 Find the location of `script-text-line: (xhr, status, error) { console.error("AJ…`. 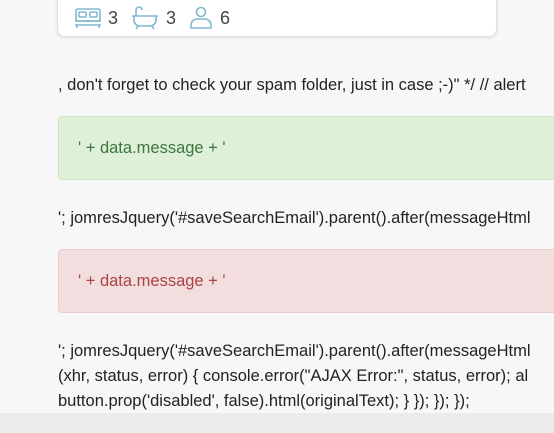

script-text-line: (xhr, status, error) { console.error("AJ… is located at coordinates (293, 376).